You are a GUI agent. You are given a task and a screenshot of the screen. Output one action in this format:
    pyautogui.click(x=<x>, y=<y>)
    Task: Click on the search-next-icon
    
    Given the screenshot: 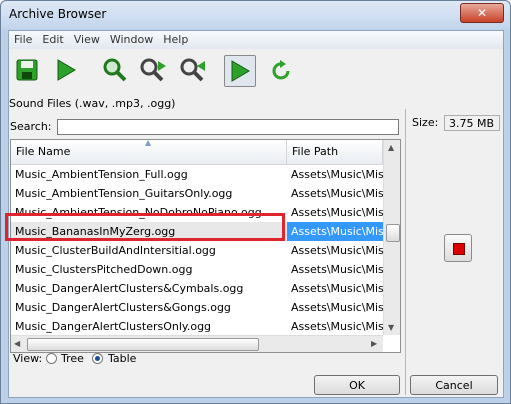 What is the action you would take?
    pyautogui.click(x=153, y=70)
    